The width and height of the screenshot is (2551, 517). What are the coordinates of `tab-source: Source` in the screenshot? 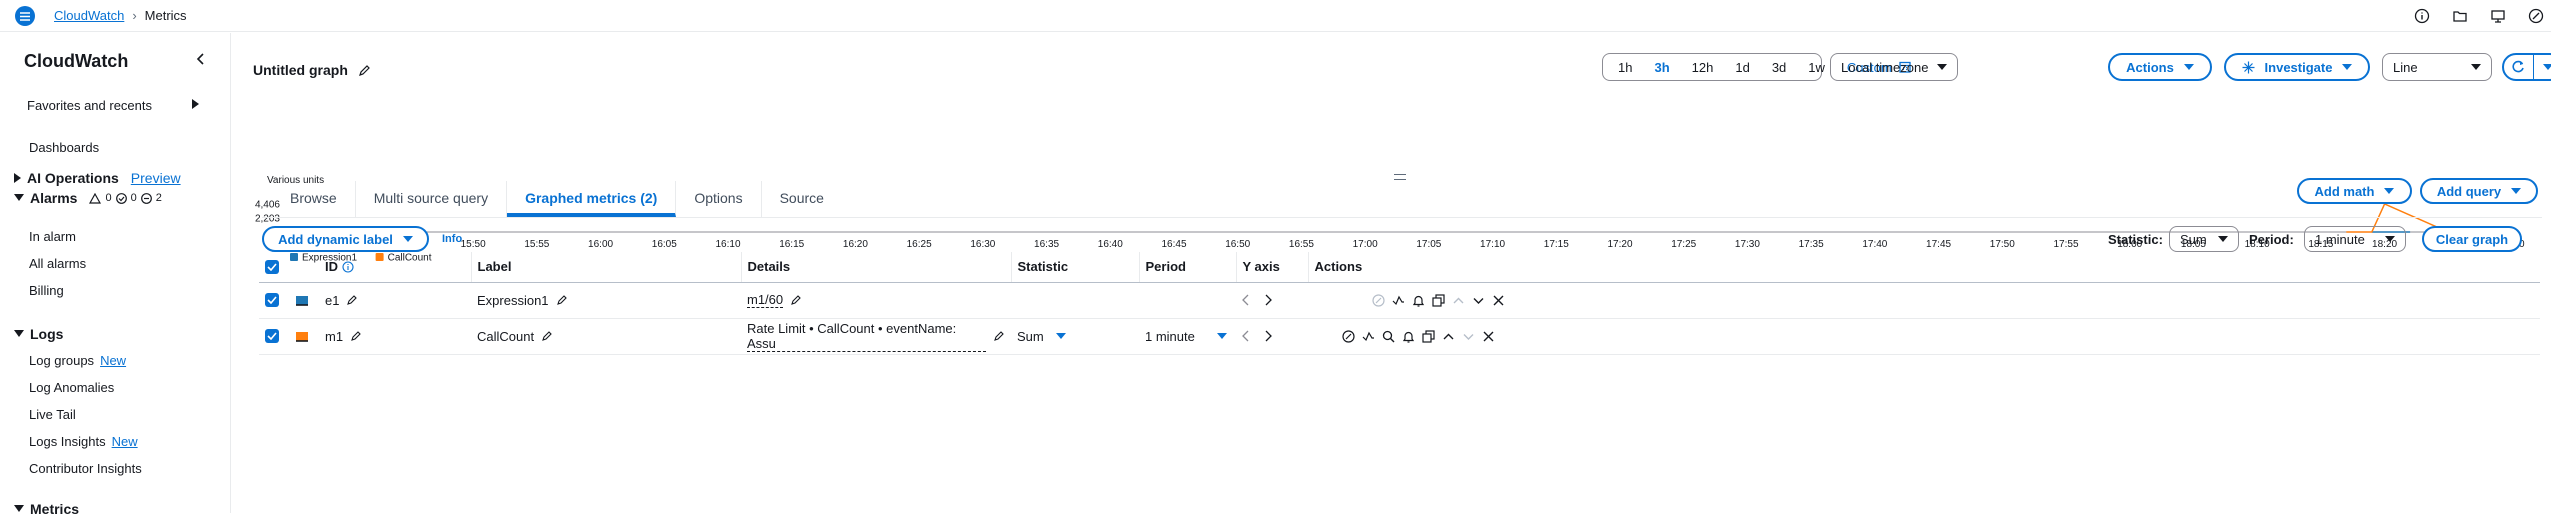 It's located at (802, 199).